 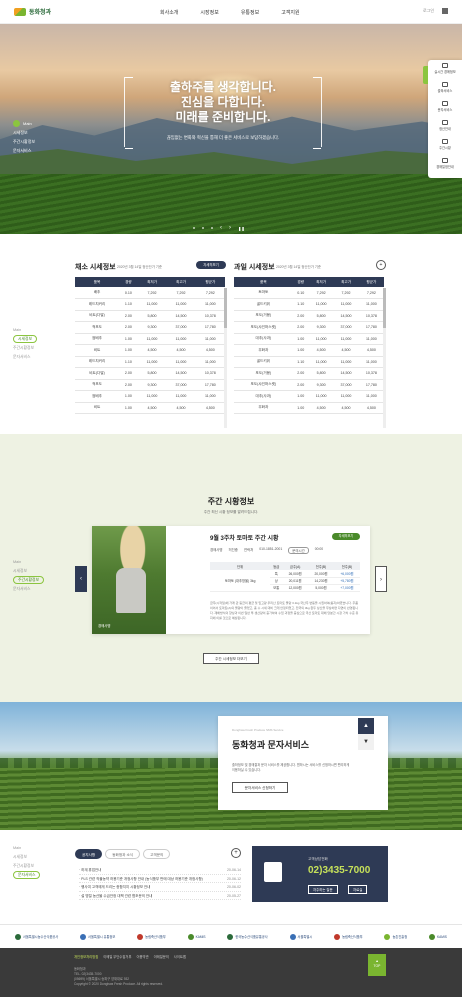 I want to click on partner-banner: 서울특별시, so click(x=300, y=936).